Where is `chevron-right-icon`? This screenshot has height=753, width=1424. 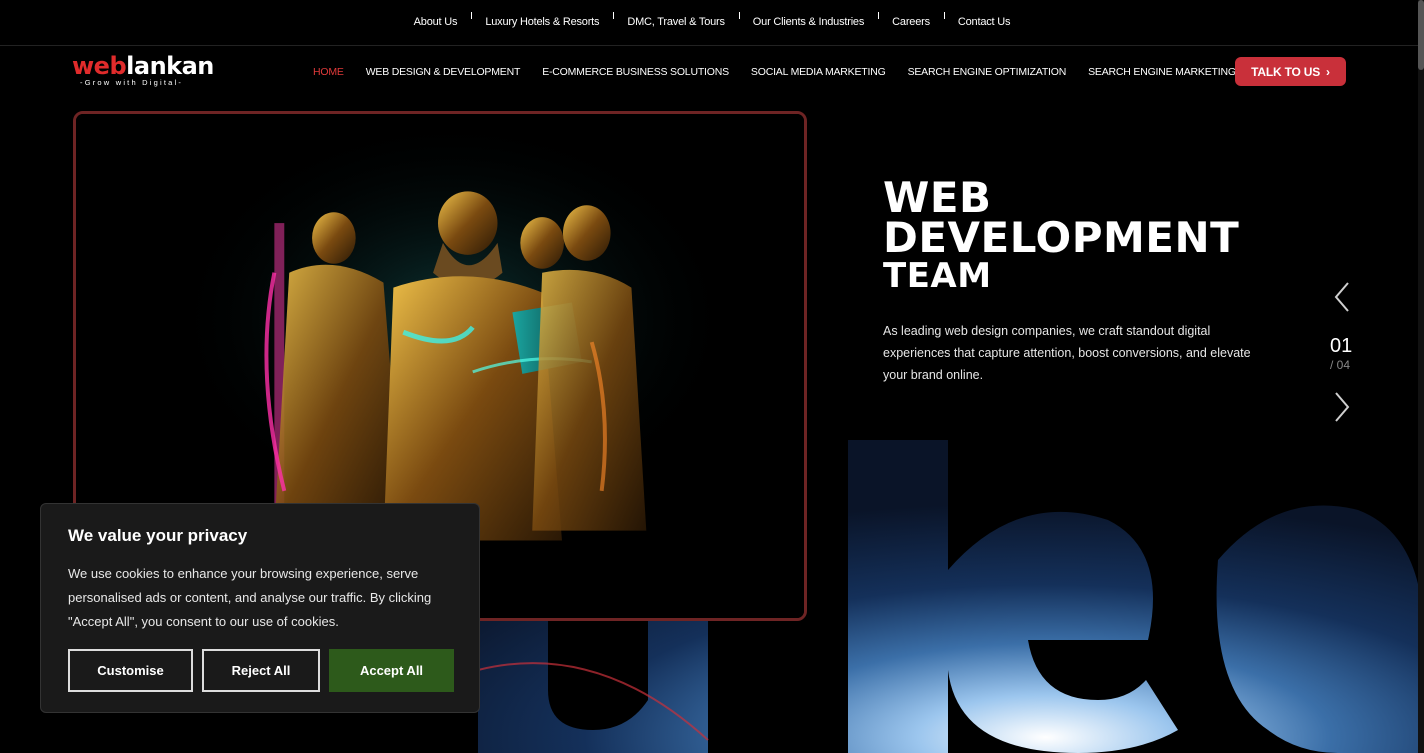
chevron-right-icon is located at coordinates (1342, 407).